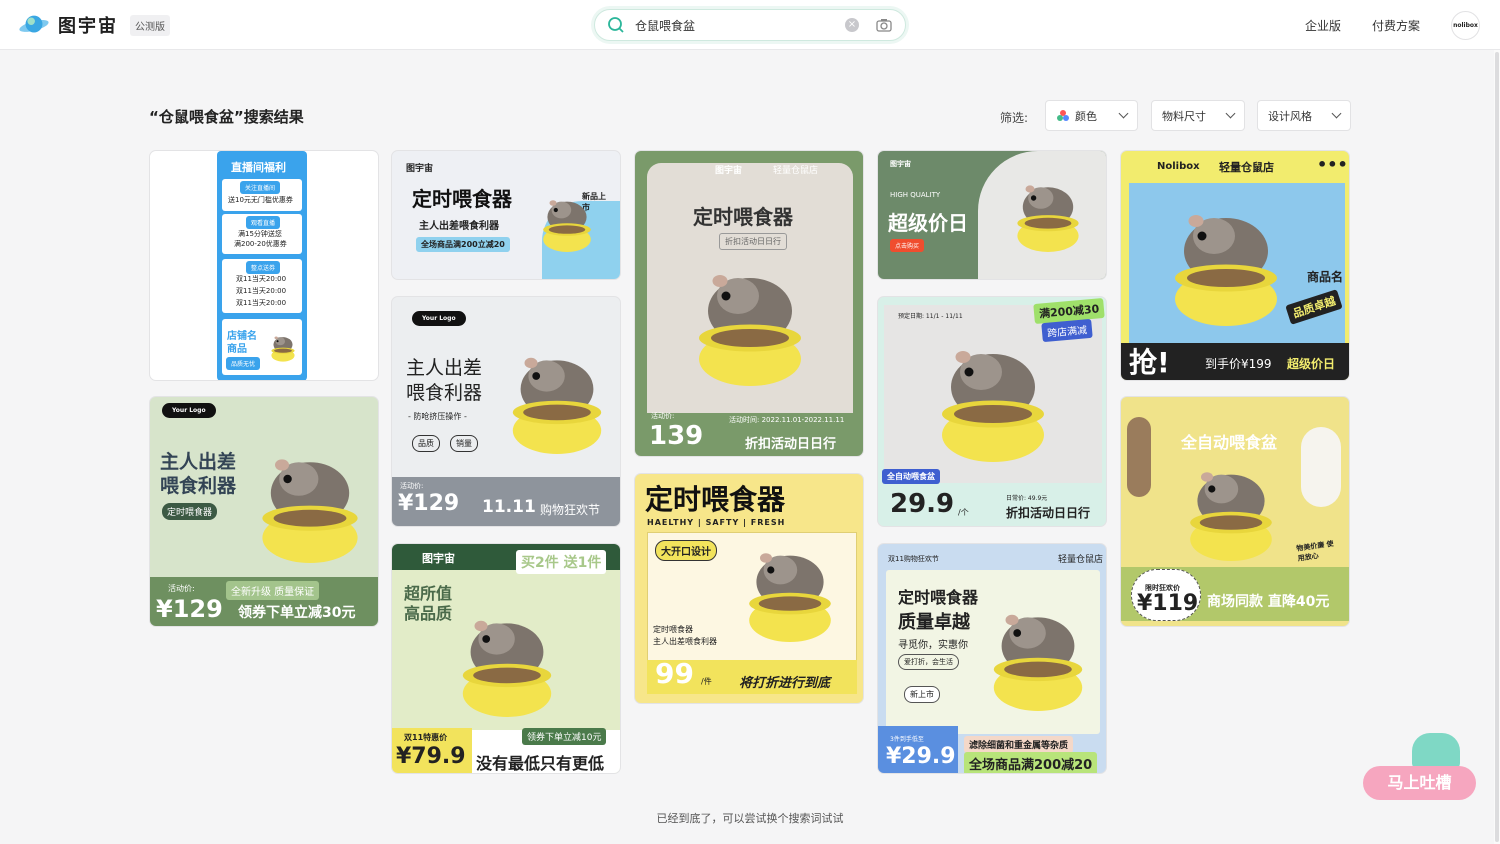  What do you see at coordinates (674, 673) in the screenshot?
I see `card-price: 99` at bounding box center [674, 673].